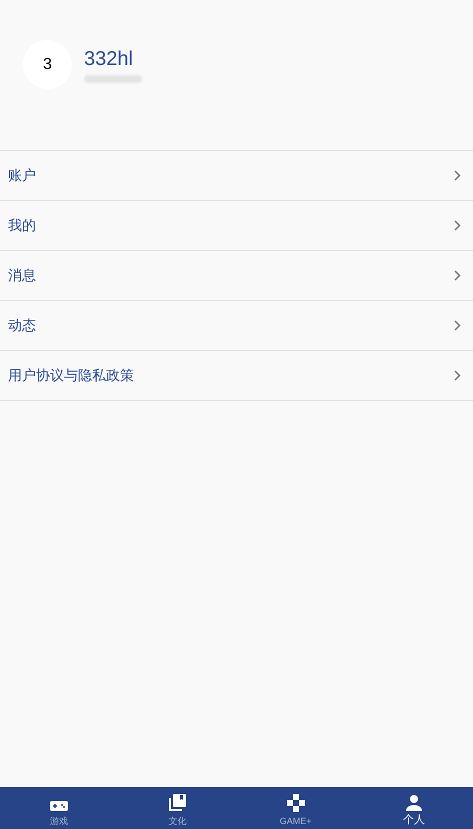  I want to click on nav-tab: 个人, so click(413, 808).